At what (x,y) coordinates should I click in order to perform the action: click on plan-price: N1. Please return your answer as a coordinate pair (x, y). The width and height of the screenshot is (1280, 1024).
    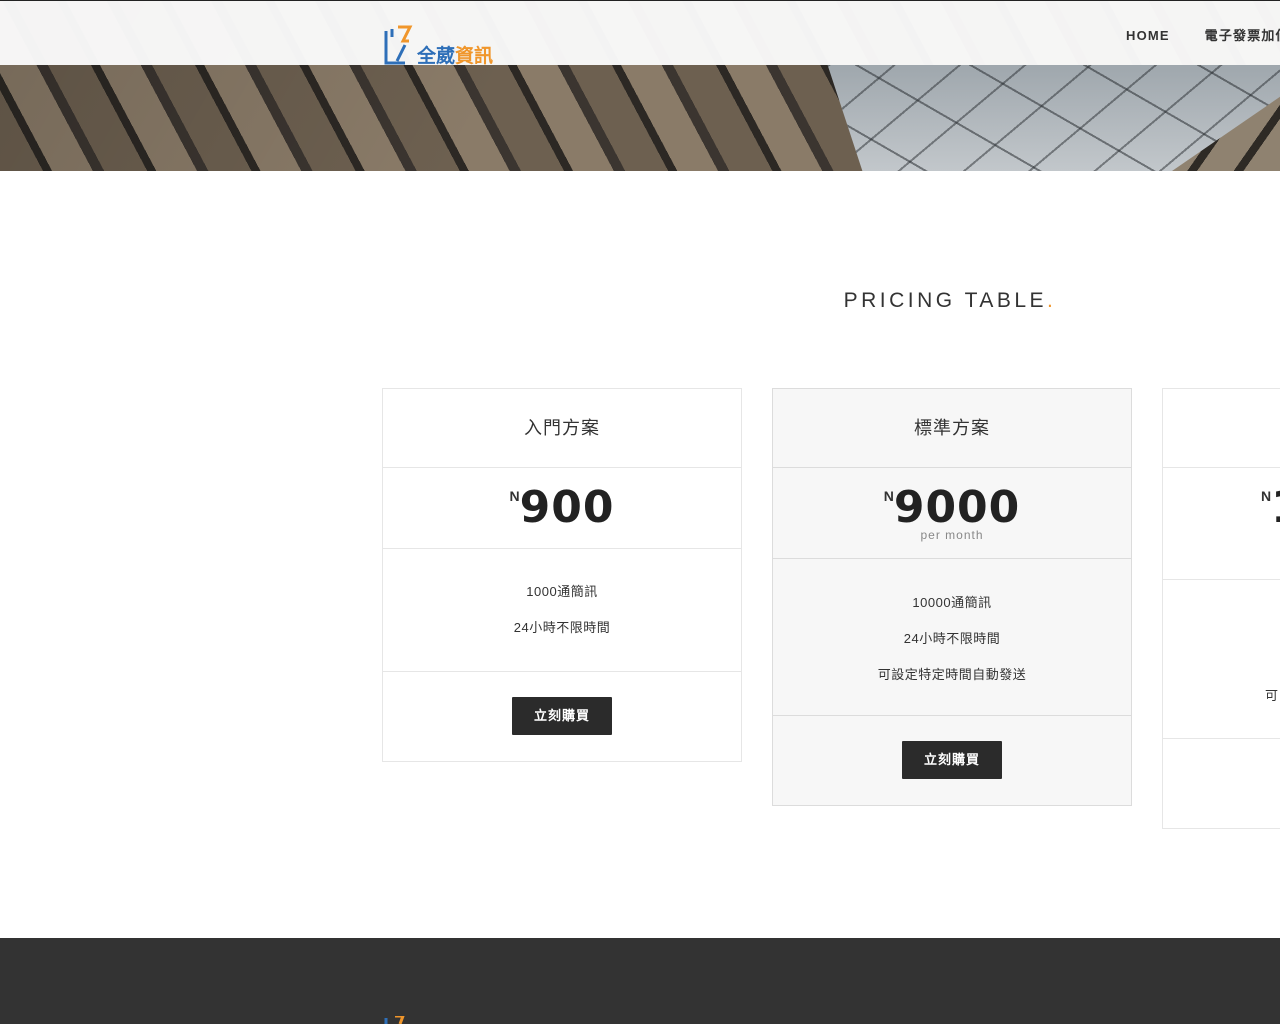
    Looking at the image, I should click on (1221, 524).